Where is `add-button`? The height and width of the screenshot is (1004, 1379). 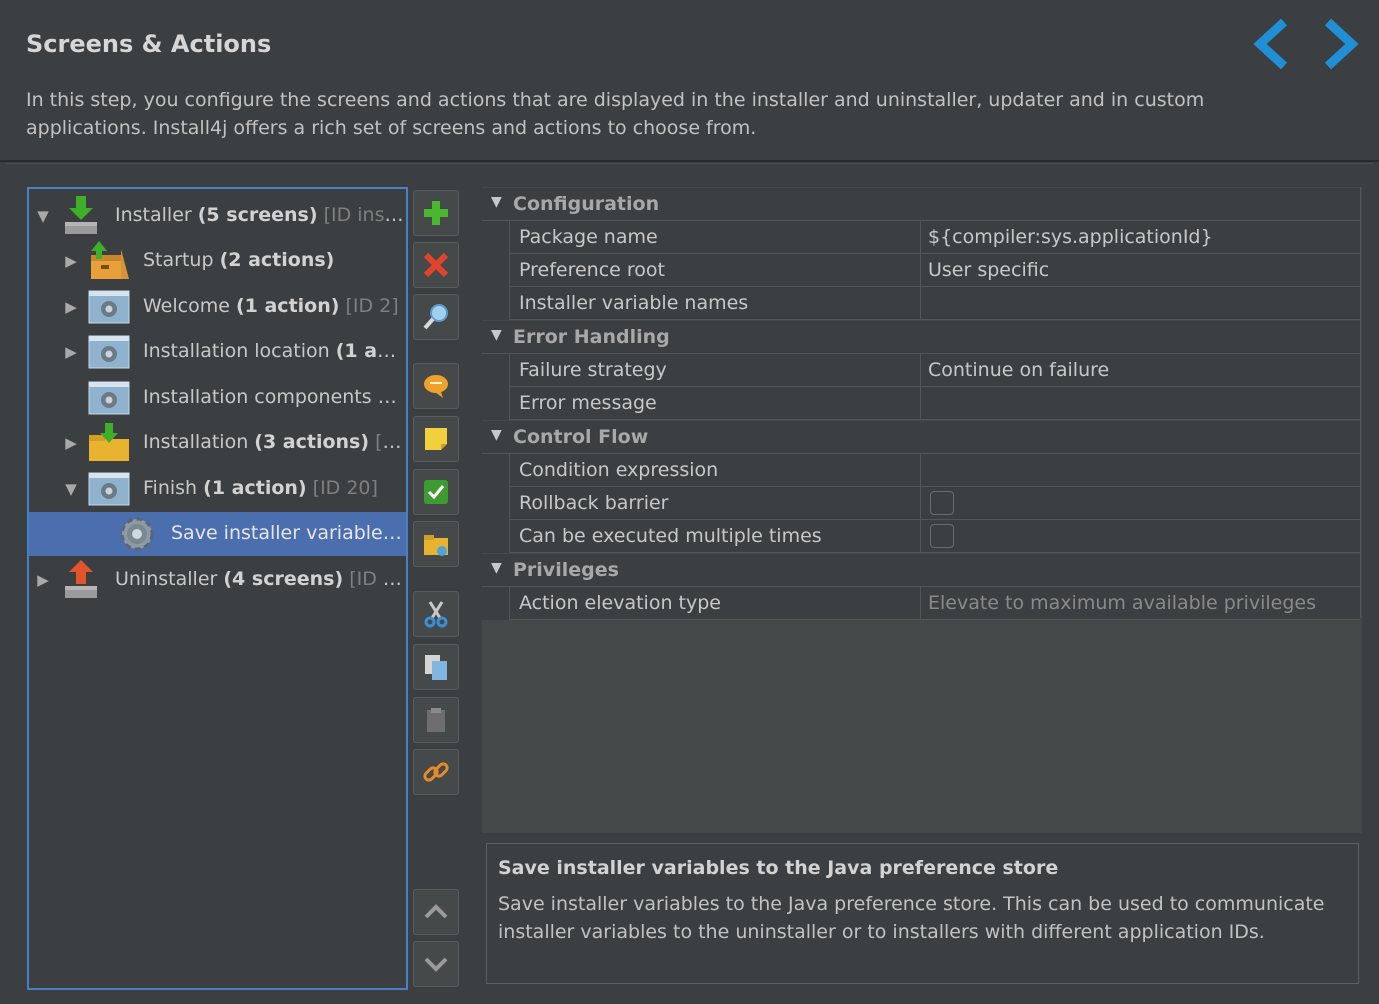 add-button is located at coordinates (436, 213).